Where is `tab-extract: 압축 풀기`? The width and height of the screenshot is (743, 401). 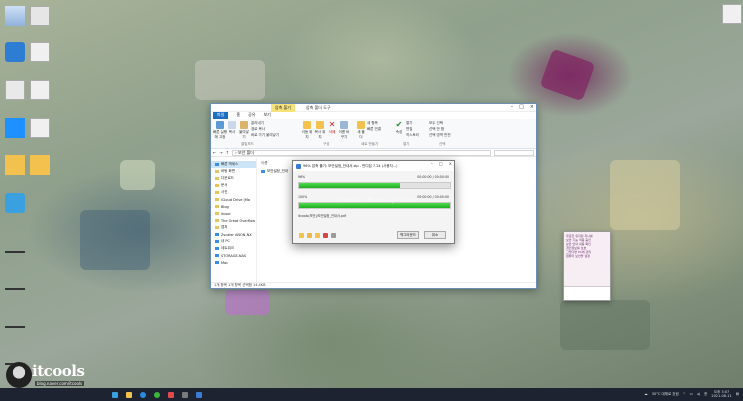 tab-extract: 압축 풀기 is located at coordinates (283, 108).